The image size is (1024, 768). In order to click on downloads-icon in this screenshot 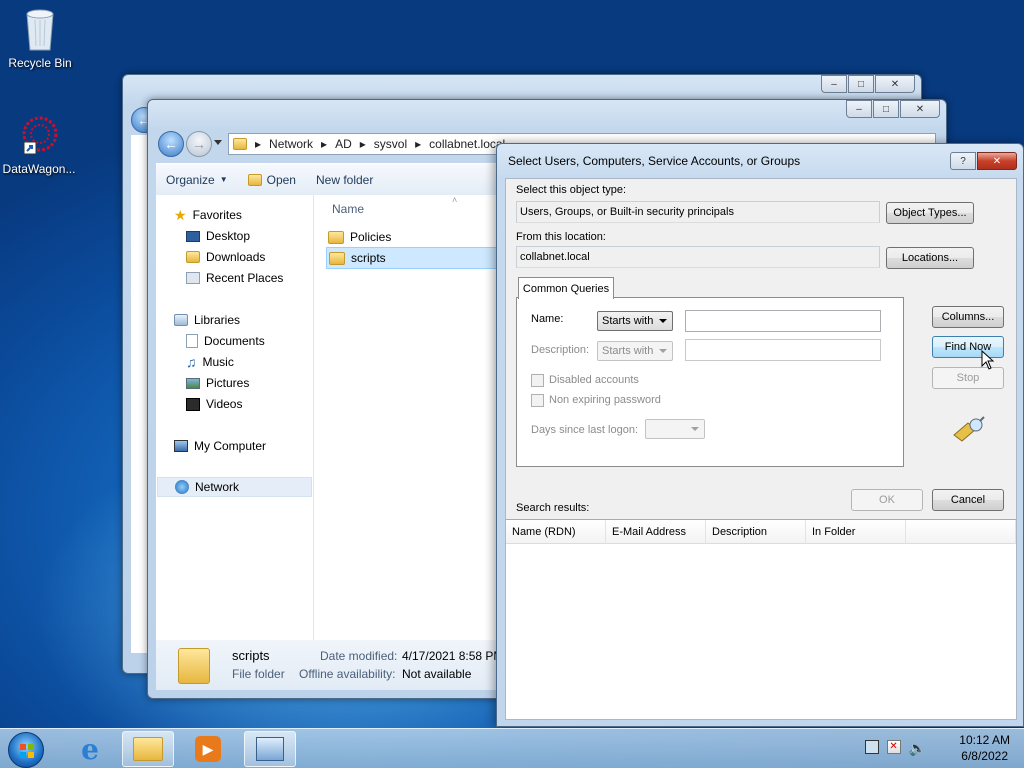, I will do `click(193, 257)`.